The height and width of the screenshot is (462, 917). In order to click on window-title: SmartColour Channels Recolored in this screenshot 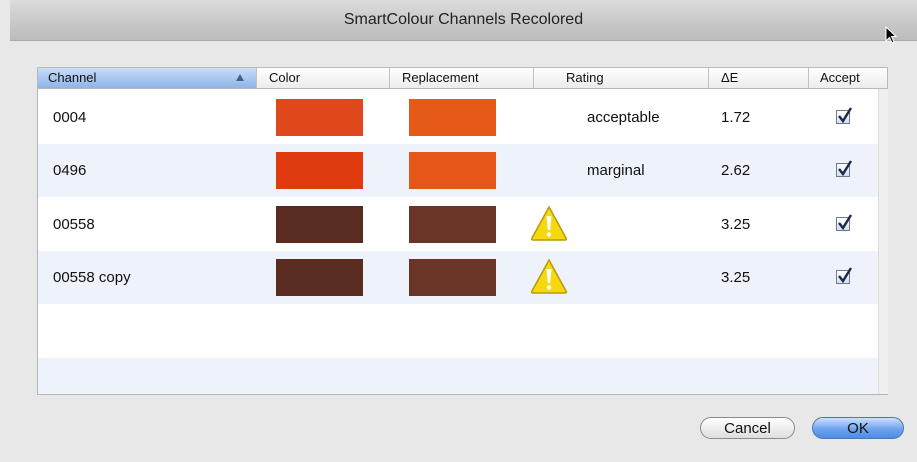, I will do `click(463, 19)`.